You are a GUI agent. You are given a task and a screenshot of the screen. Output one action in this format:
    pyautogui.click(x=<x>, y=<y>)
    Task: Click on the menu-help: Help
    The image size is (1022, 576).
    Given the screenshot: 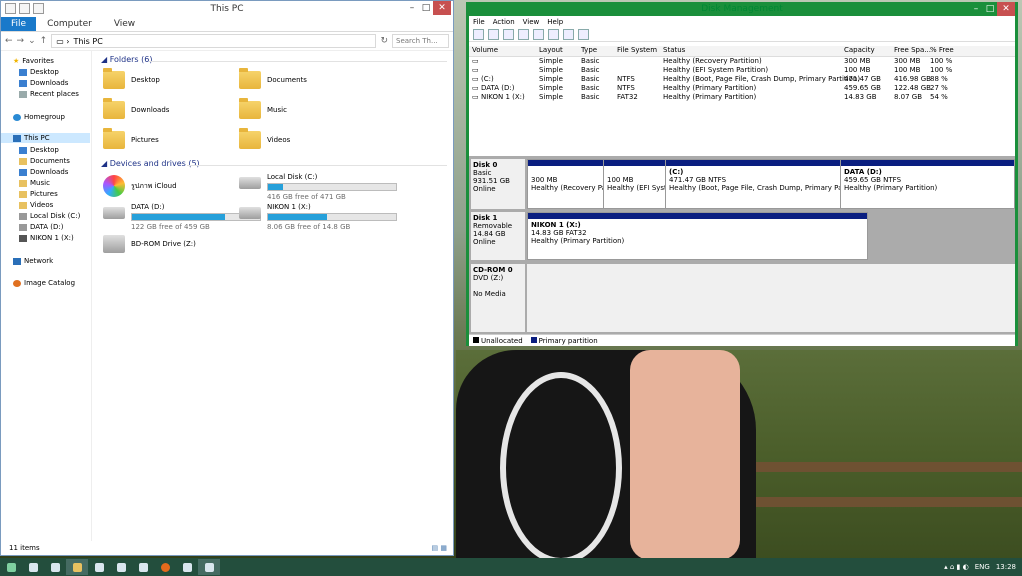 What is the action you would take?
    pyautogui.click(x=555, y=22)
    